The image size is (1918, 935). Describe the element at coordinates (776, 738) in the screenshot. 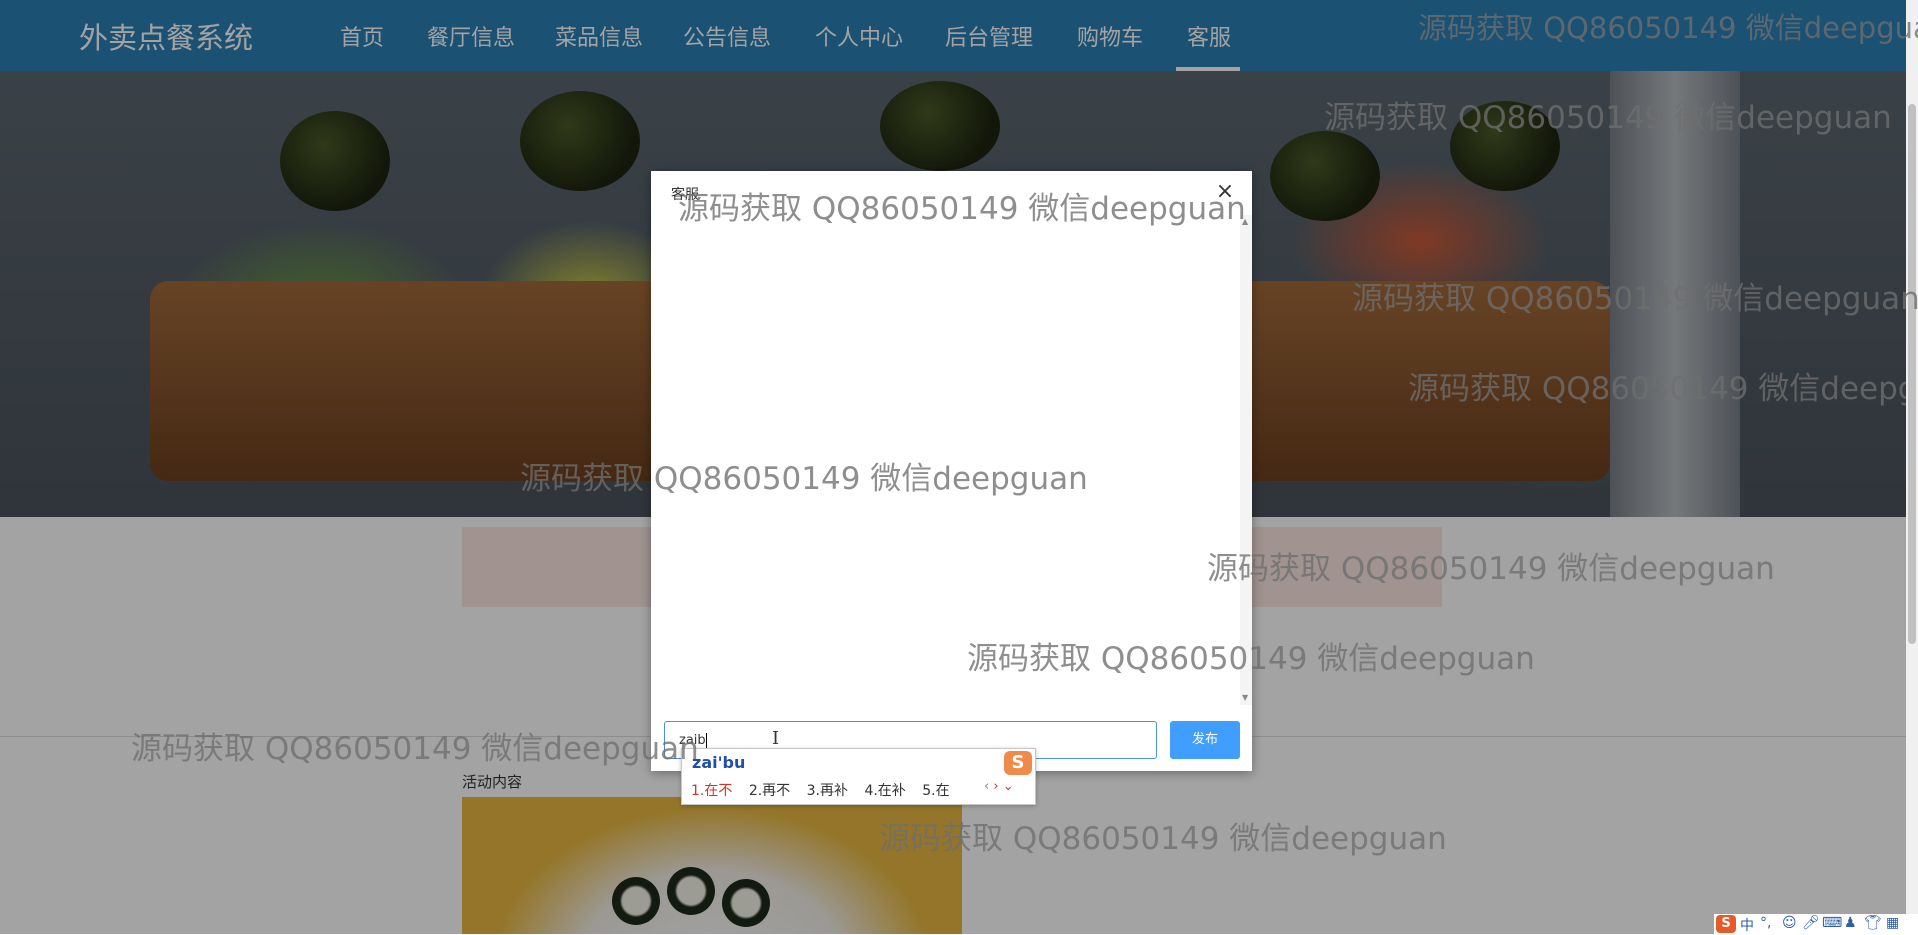

I see `mouse-text-cursor-icon: I` at that location.